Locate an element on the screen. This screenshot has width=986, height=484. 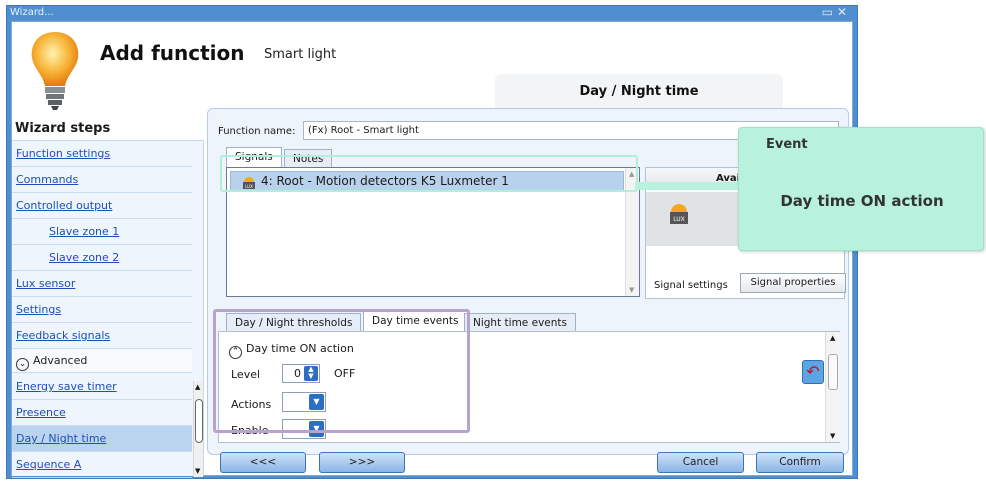
sidebar-item-commands: Commands is located at coordinates (102, 180).